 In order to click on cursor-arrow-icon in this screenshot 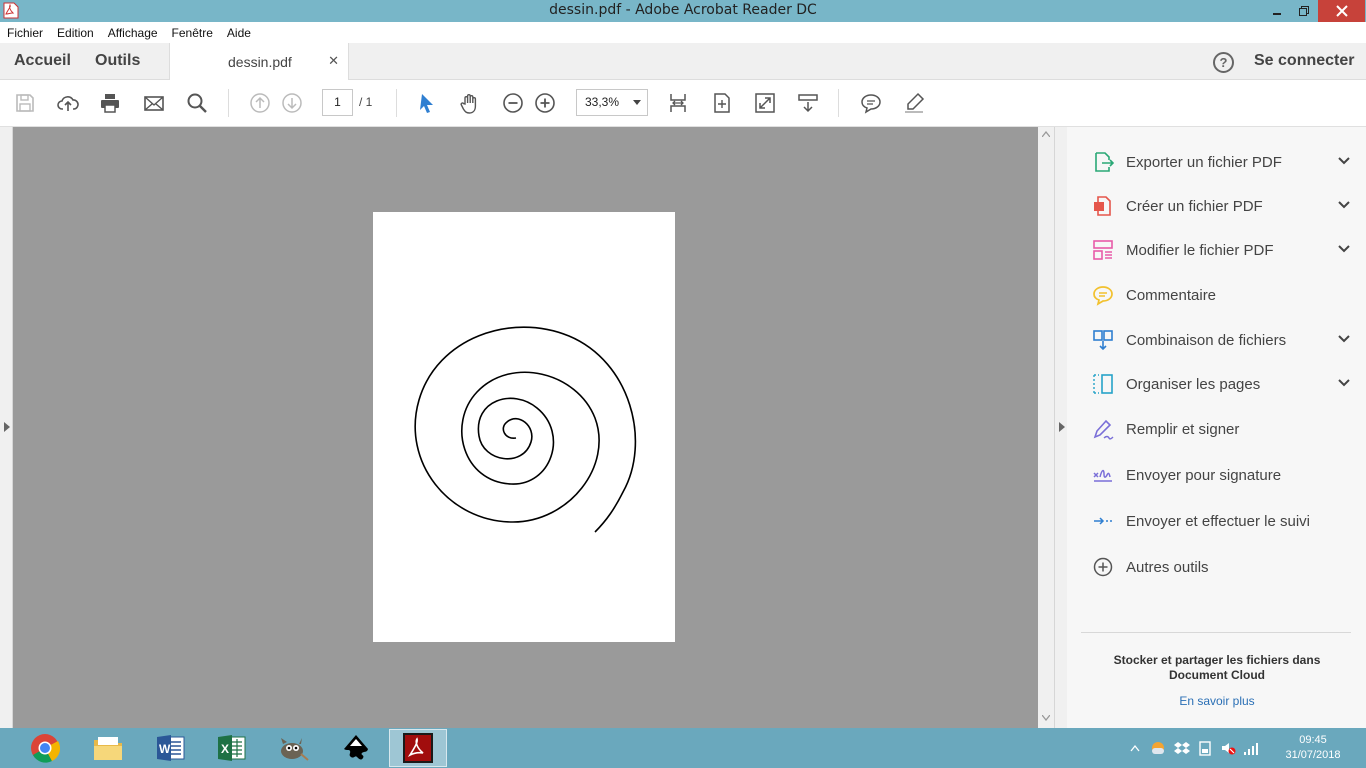, I will do `click(426, 103)`.